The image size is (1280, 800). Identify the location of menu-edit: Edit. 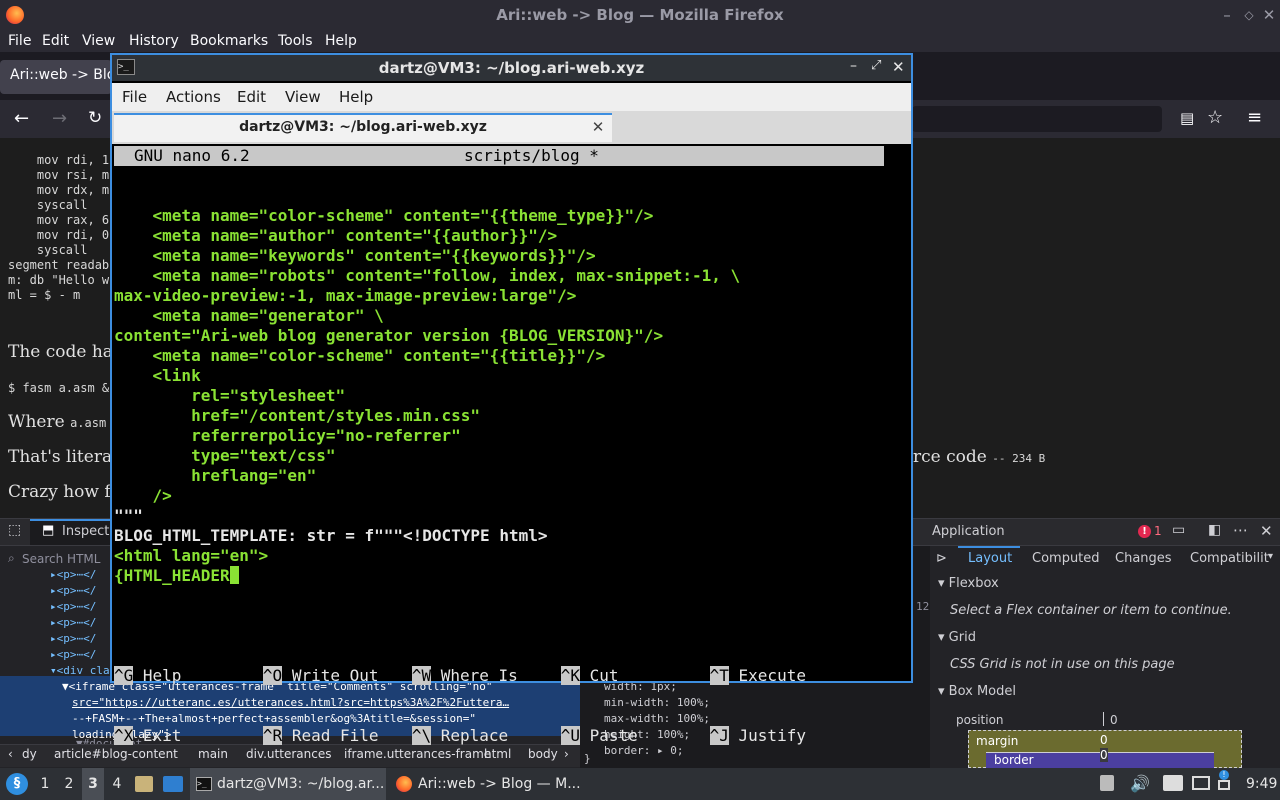
(55, 41).